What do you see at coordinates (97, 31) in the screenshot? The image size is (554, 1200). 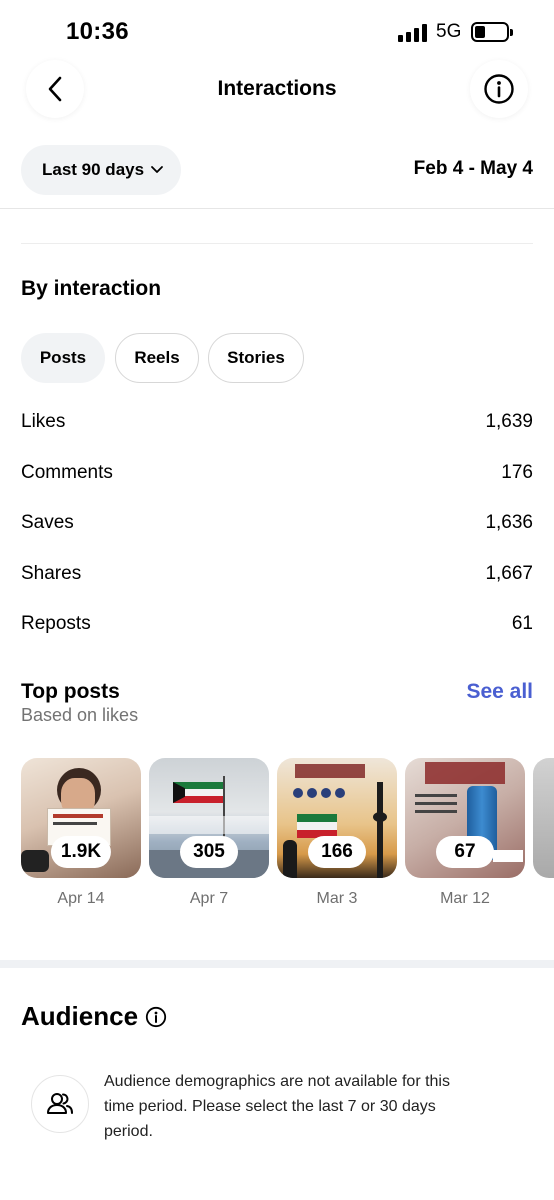 I see `status-time: 10:36` at bounding box center [97, 31].